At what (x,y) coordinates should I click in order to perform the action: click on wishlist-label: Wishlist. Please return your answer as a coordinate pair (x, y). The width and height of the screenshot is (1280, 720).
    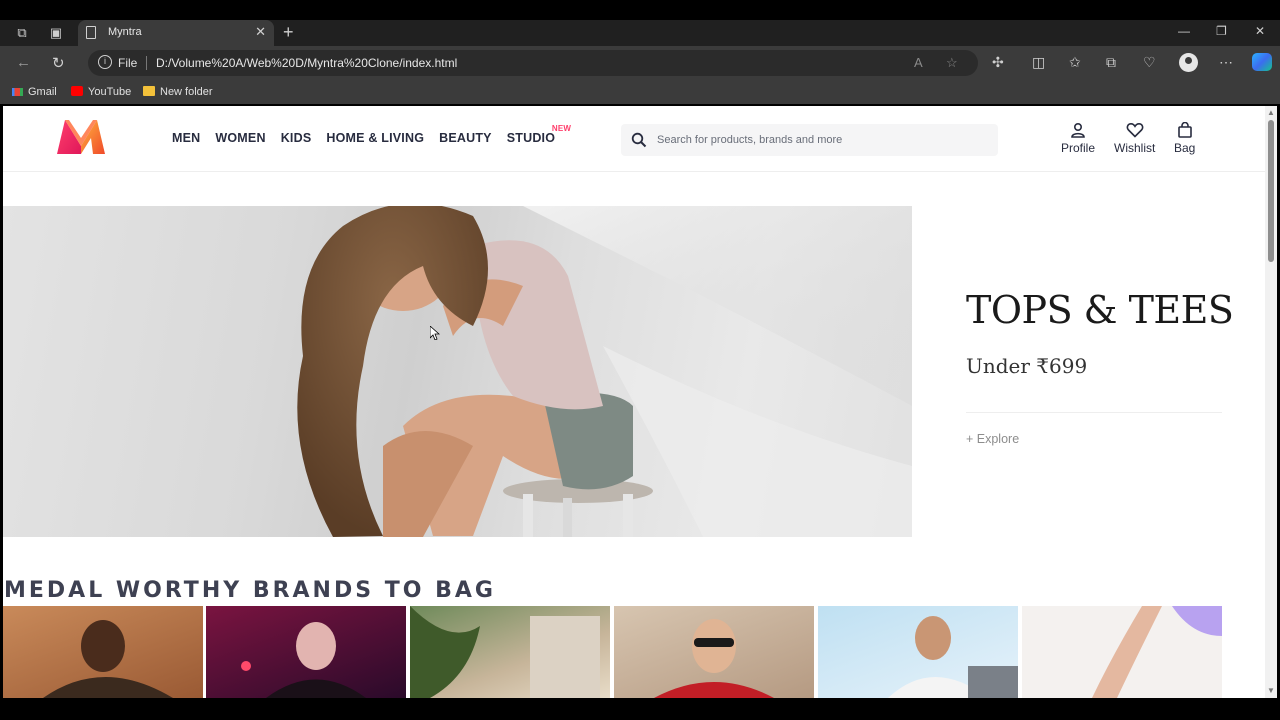
    Looking at the image, I should click on (1135, 148).